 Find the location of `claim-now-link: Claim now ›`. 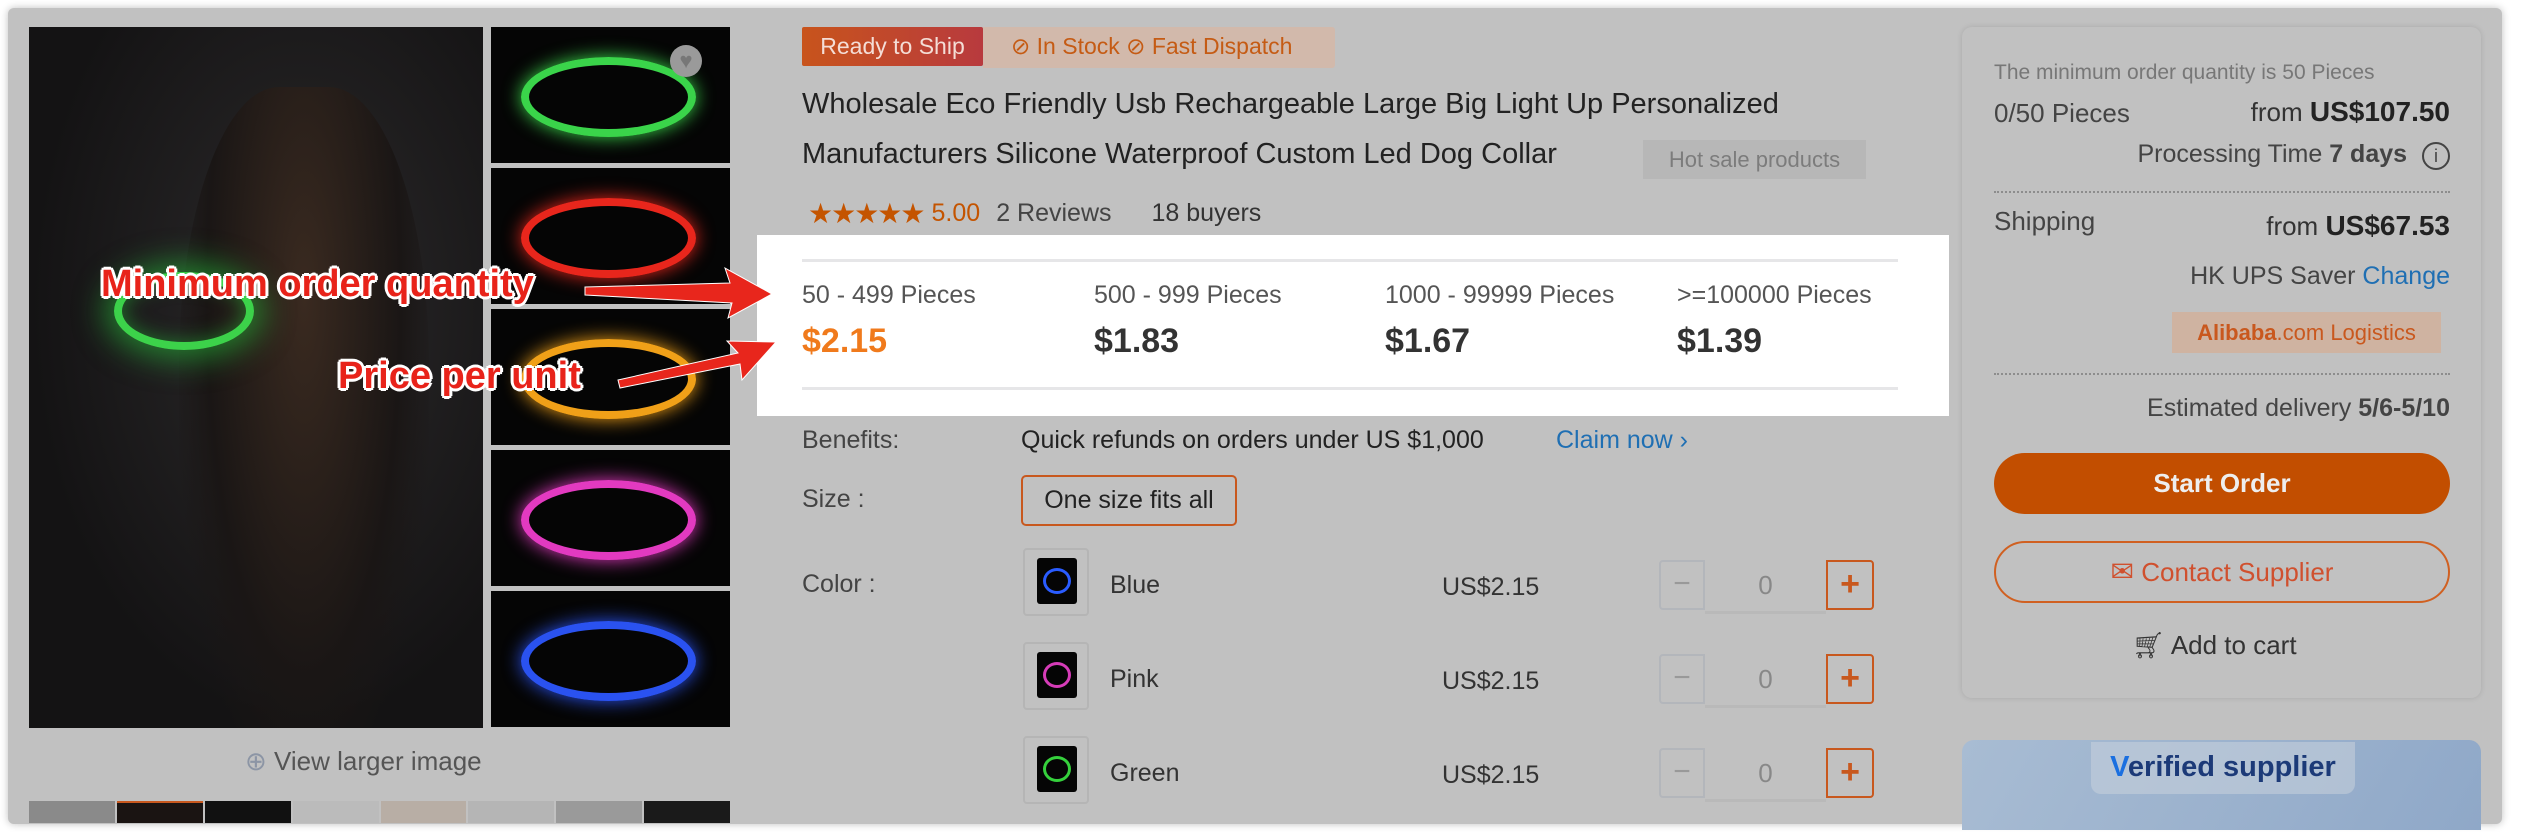

claim-now-link: Claim now › is located at coordinates (1622, 440).